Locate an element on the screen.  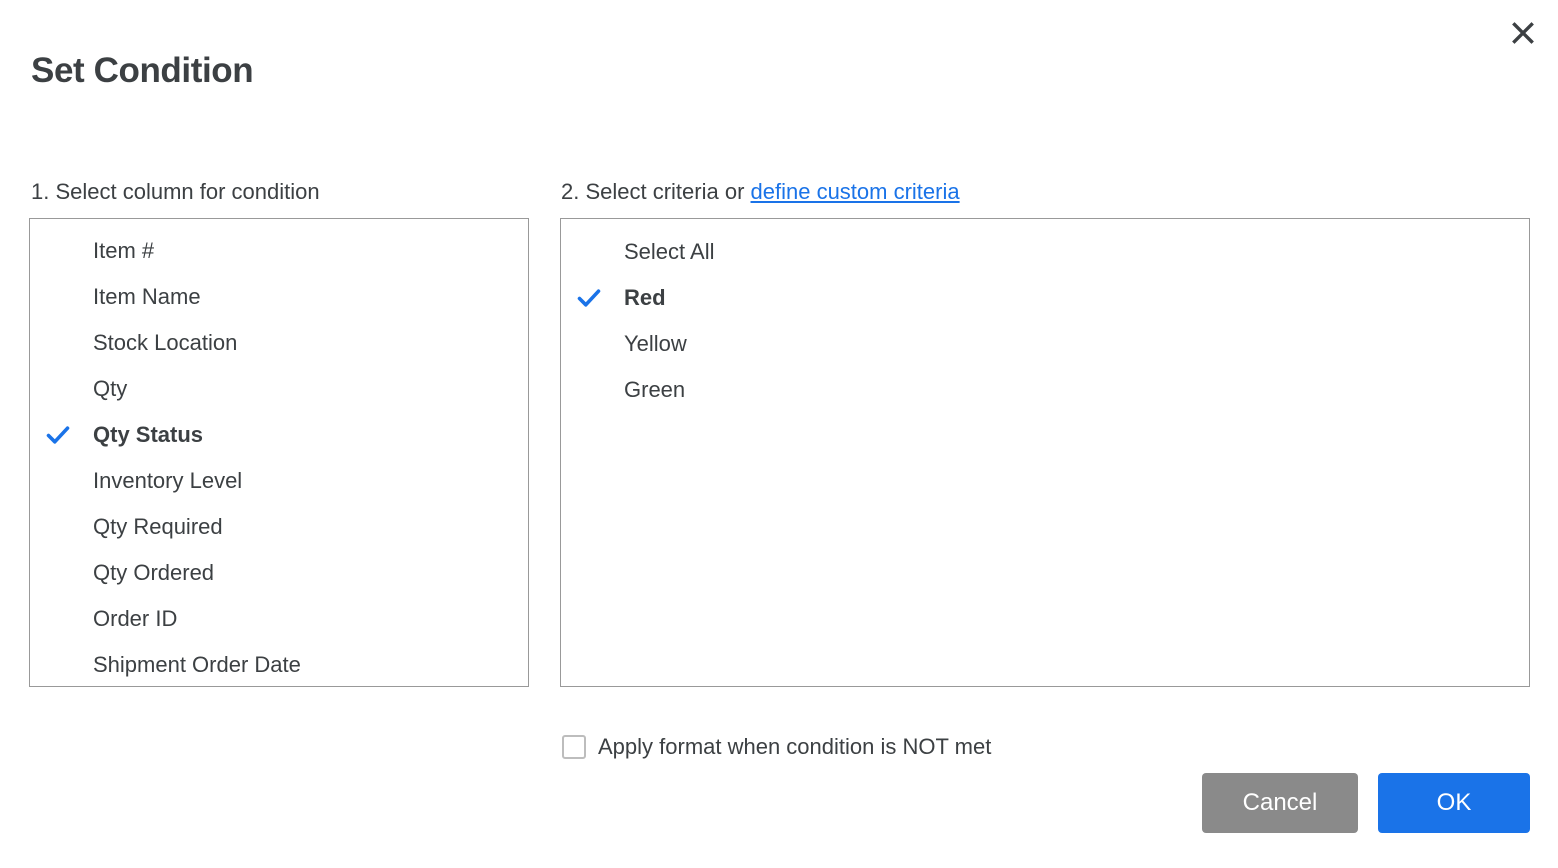
column-list-item-label: Qty Ordered is located at coordinates (154, 572).